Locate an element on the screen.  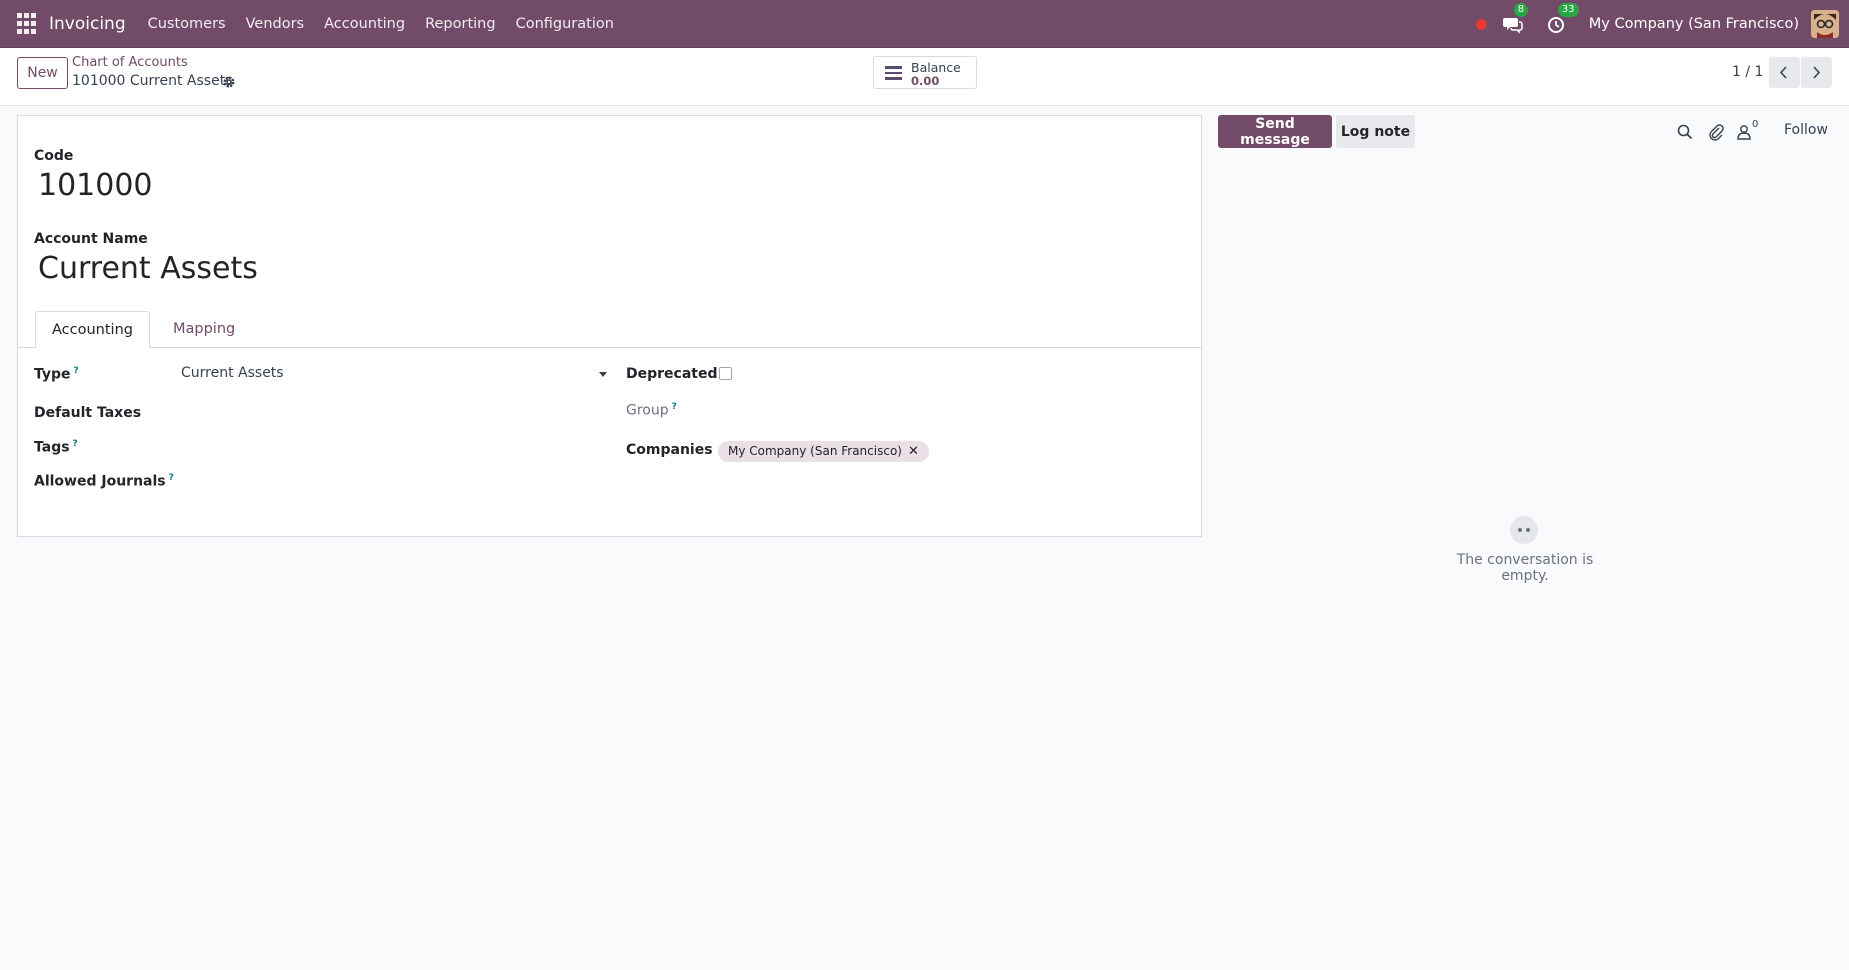
messages-count-badge: 8 is located at coordinates (1521, 10).